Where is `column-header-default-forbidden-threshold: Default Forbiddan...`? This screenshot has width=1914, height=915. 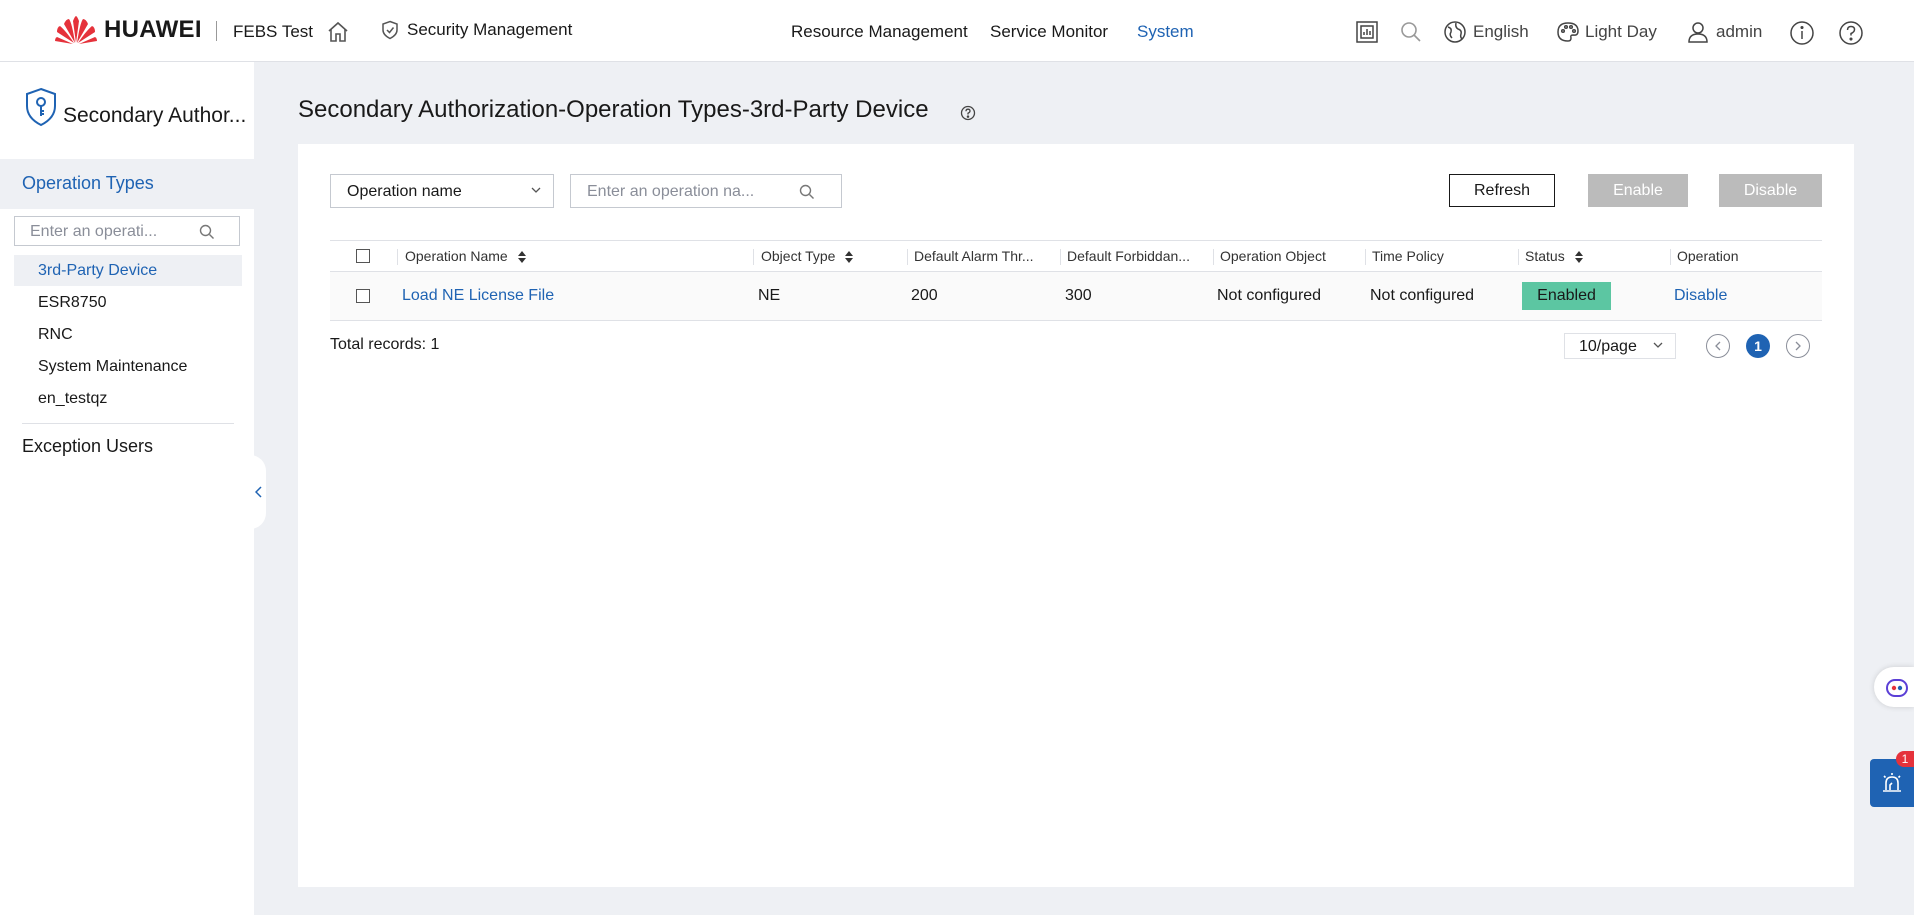
column-header-default-forbidden-threshold: Default Forbiddan... is located at coordinates (1128, 256).